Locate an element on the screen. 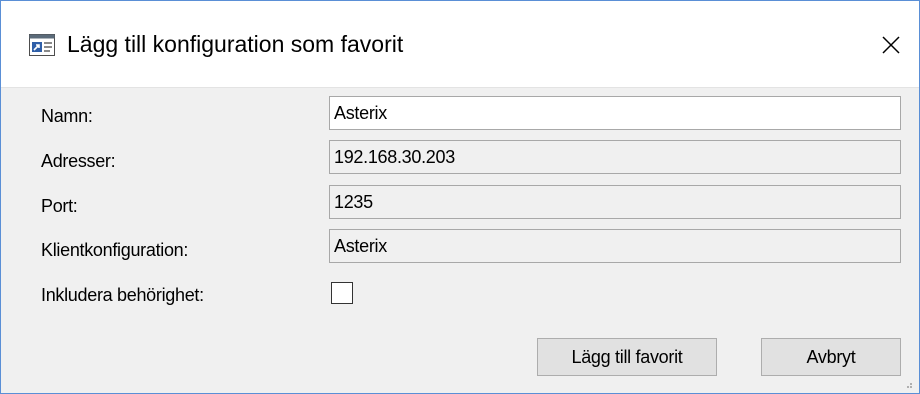 The width and height of the screenshot is (920, 394). window-title: Lägg till konfiguration som favorit is located at coordinates (235, 44).